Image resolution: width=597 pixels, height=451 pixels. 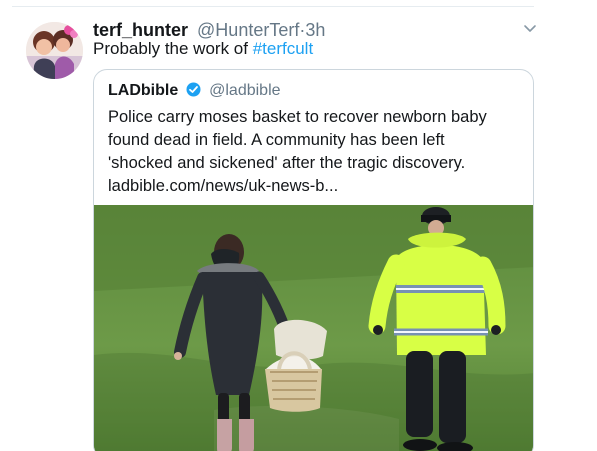 I want to click on avatar-image, so click(x=54, y=50).